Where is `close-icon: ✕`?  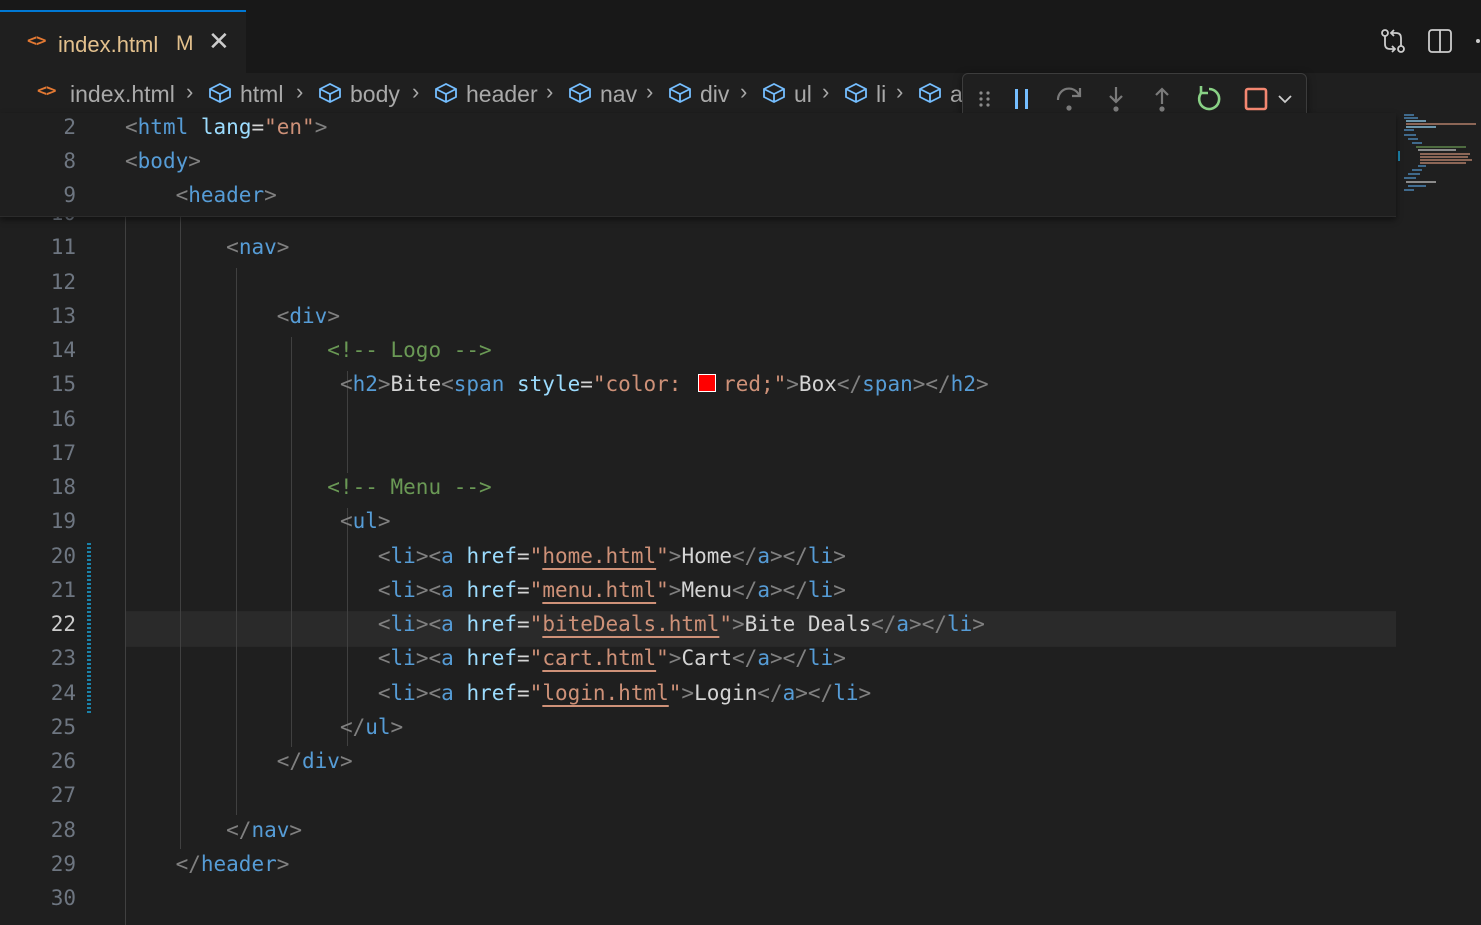 close-icon: ✕ is located at coordinates (219, 41).